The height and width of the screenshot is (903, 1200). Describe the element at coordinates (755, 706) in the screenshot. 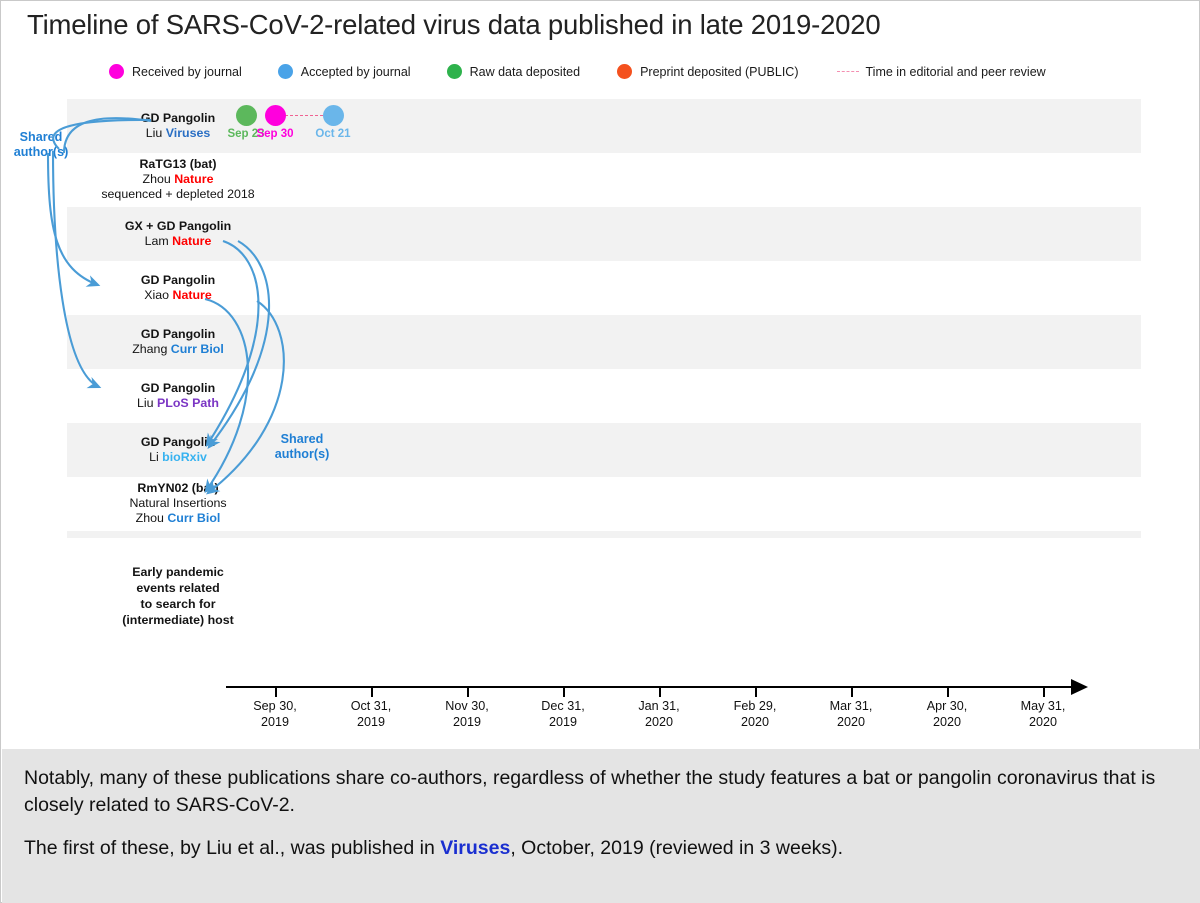

I see `axis-tick-label-line1: Feb 29,` at that location.